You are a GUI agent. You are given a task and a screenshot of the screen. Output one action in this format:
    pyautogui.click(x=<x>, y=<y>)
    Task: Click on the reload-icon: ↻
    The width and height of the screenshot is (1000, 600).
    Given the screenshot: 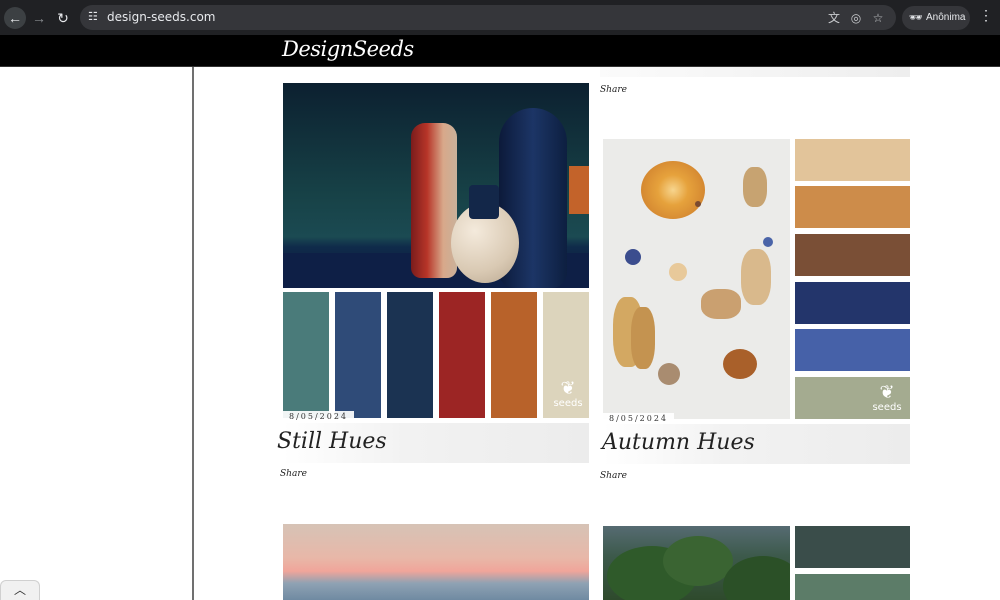 What is the action you would take?
    pyautogui.click(x=63, y=18)
    